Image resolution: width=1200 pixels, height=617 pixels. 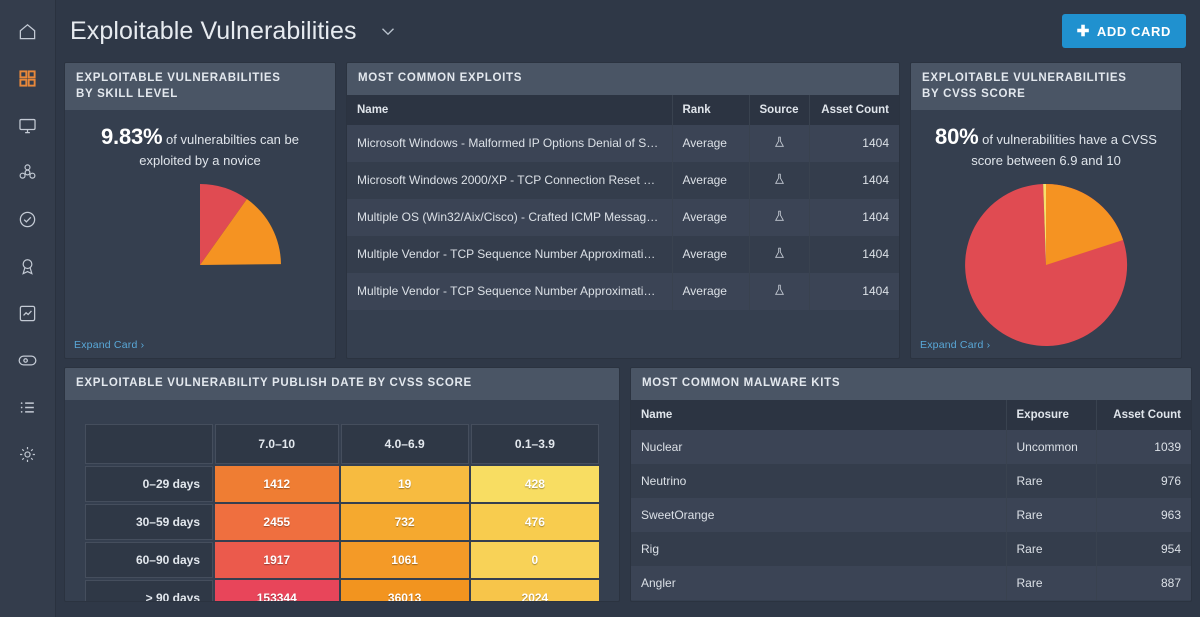 What do you see at coordinates (534, 521) in the screenshot?
I see `heatmap-cell-1-2: 476` at bounding box center [534, 521].